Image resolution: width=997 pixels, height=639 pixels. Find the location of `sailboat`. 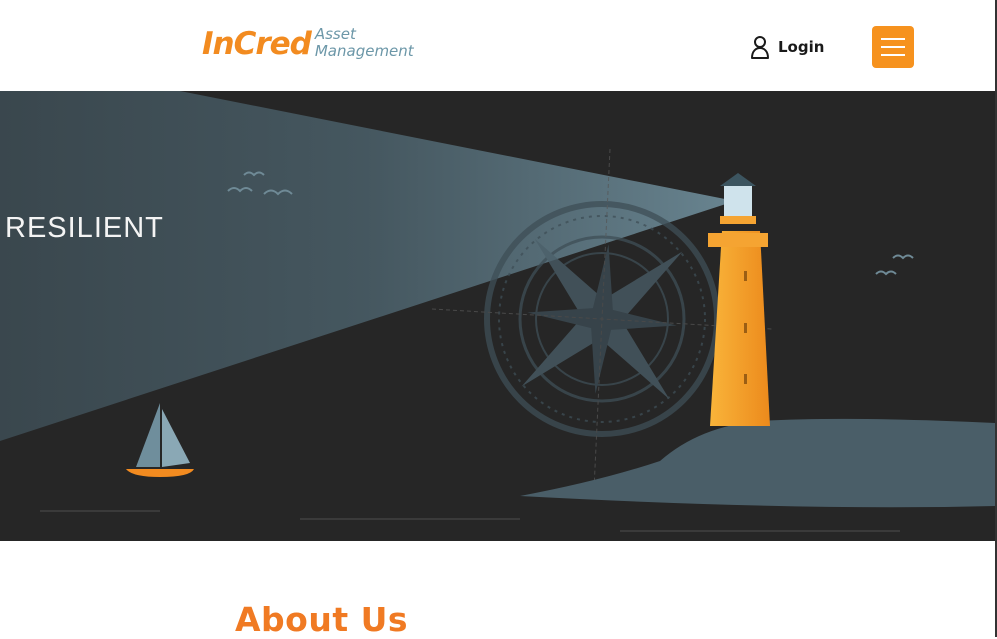

sailboat is located at coordinates (160, 440).